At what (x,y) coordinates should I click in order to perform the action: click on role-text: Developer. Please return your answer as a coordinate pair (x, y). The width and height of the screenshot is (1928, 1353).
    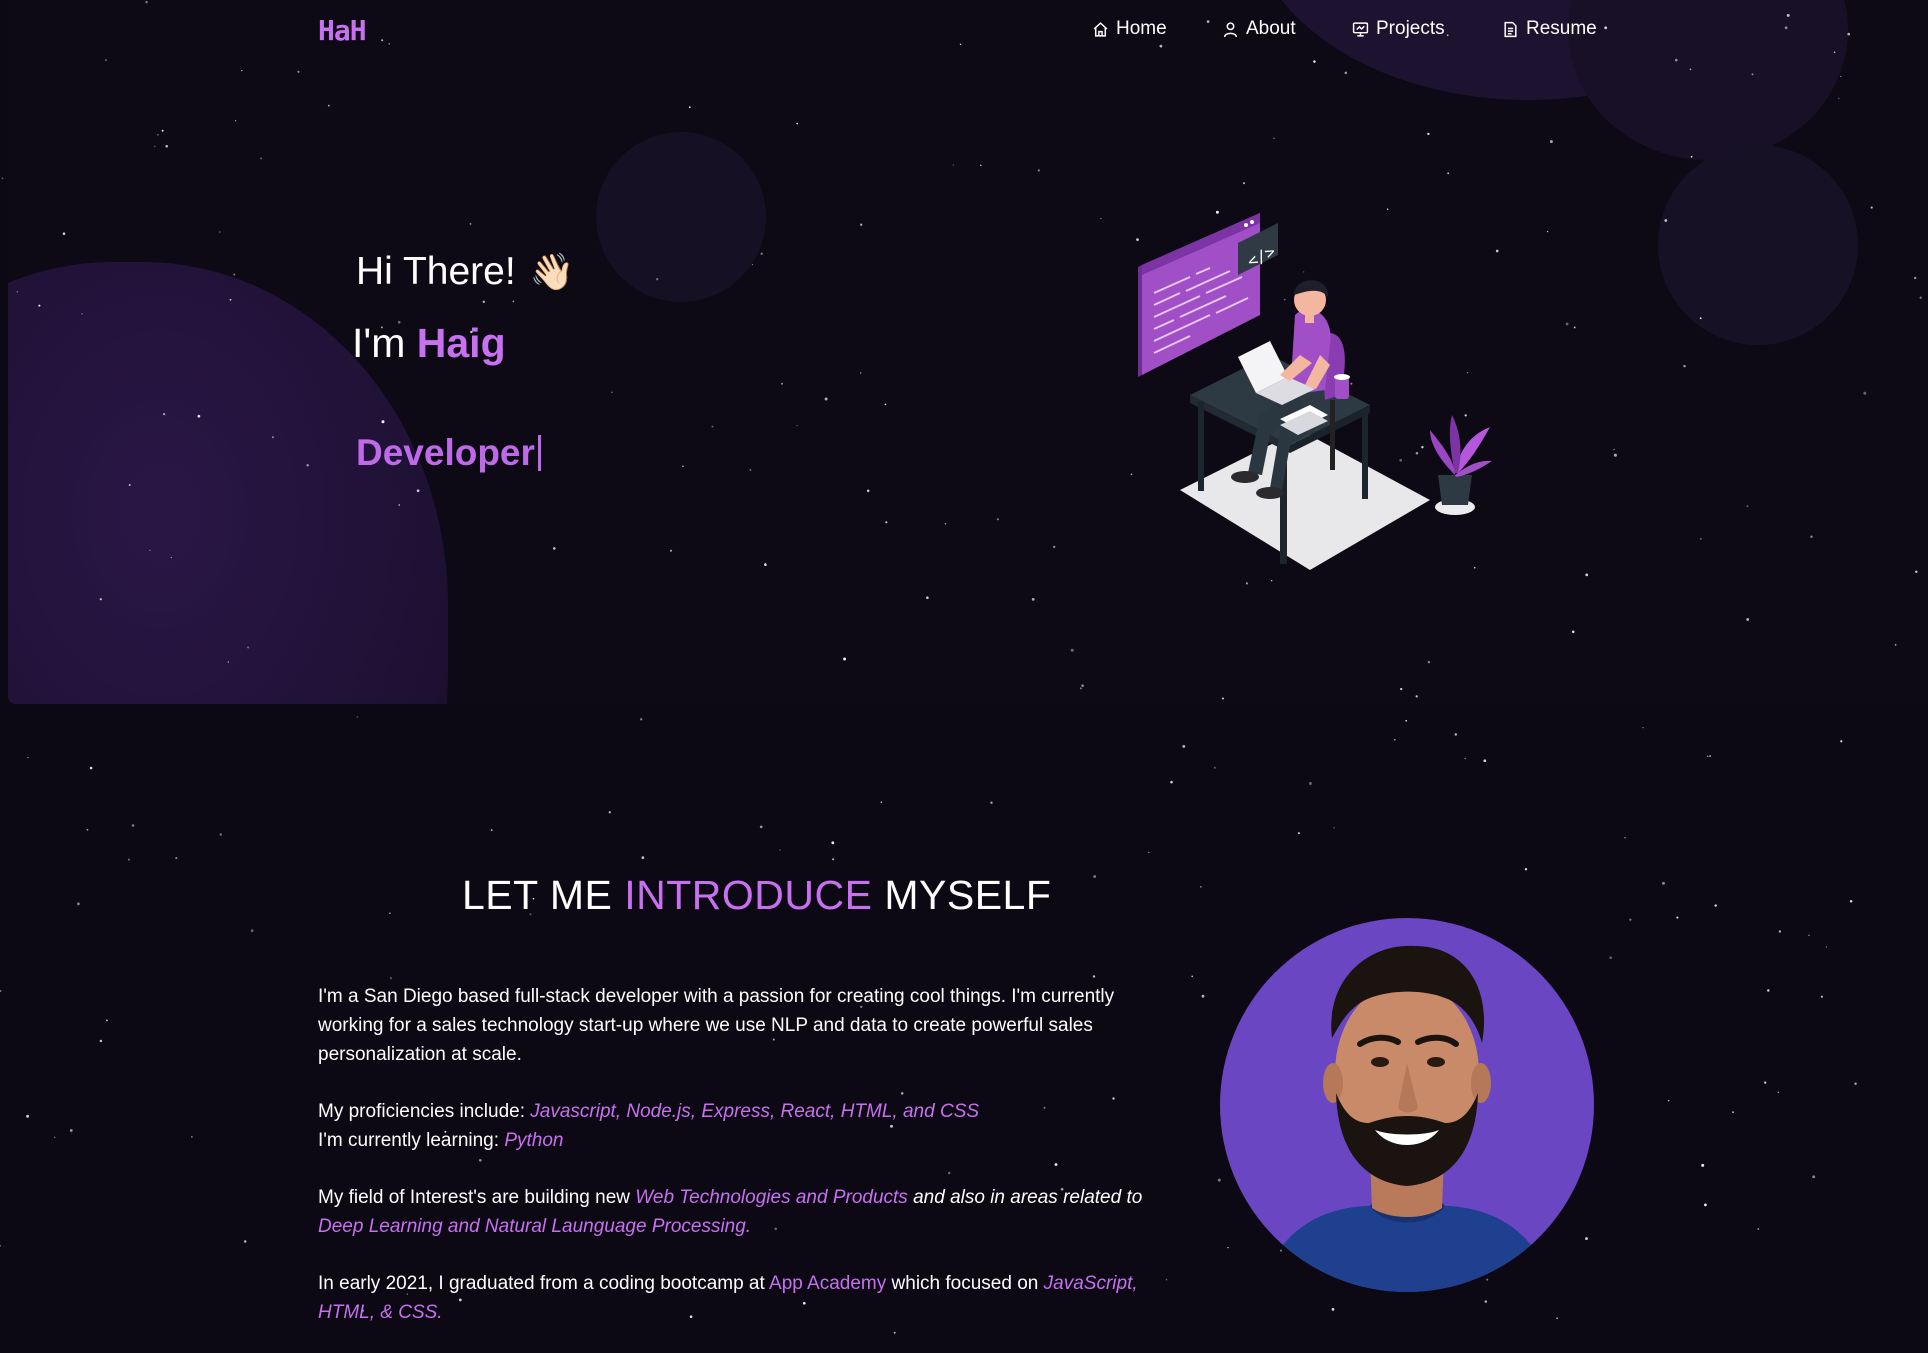
    Looking at the image, I should click on (445, 452).